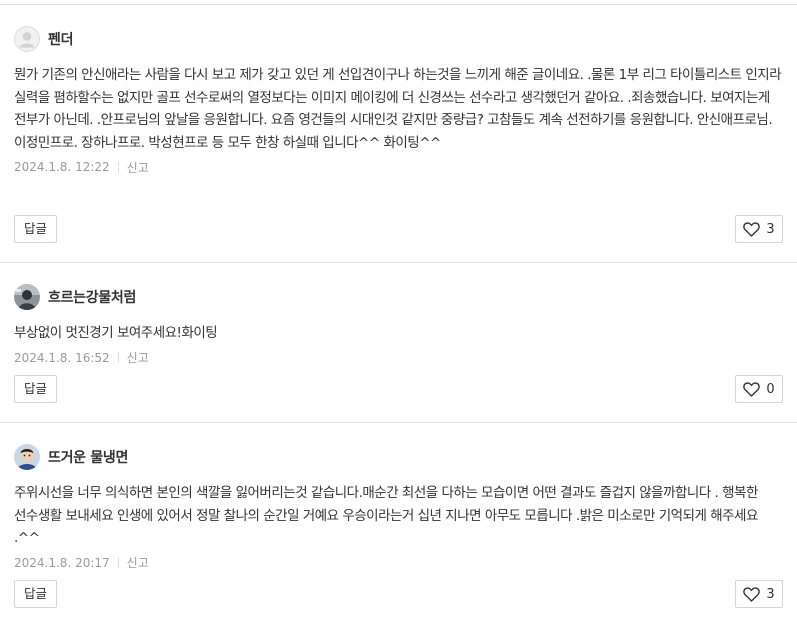 This screenshot has width=797, height=625. I want to click on comment-date: 2024.1.8. 16:52, so click(62, 357).